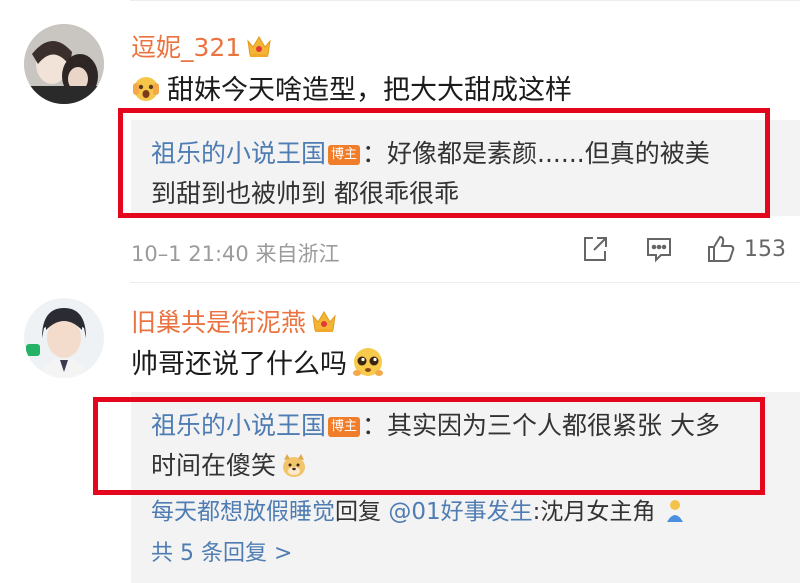 The height and width of the screenshot is (583, 800). I want to click on reply-line-2: 到甜到也被帅到 都很乖很乖, so click(465, 194).